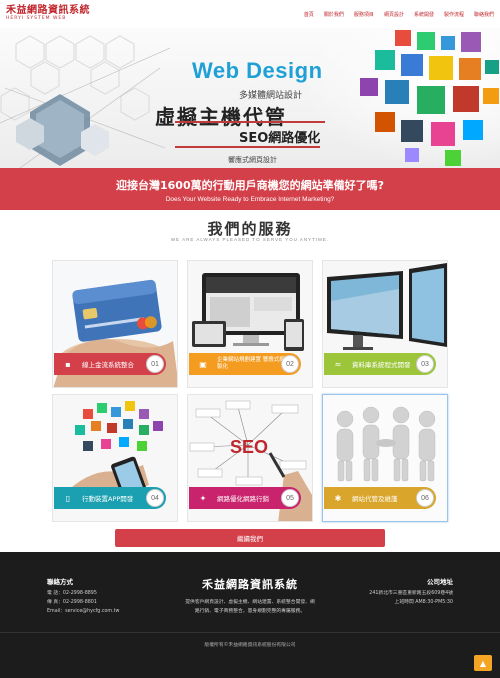 This screenshot has width=500, height=678. What do you see at coordinates (110, 498) in the screenshot?
I see `card-tag: ▯ 行動裝置APP開發 04` at bounding box center [110, 498].